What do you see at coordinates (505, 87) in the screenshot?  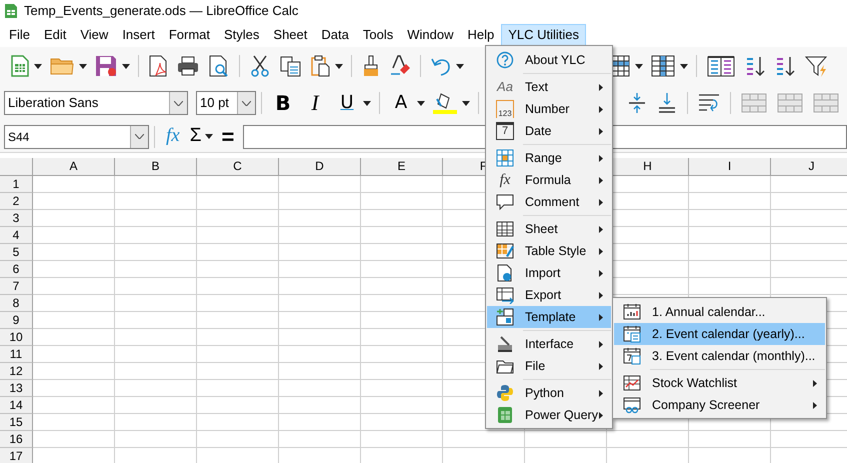 I see `text-style-icon: Aa` at bounding box center [505, 87].